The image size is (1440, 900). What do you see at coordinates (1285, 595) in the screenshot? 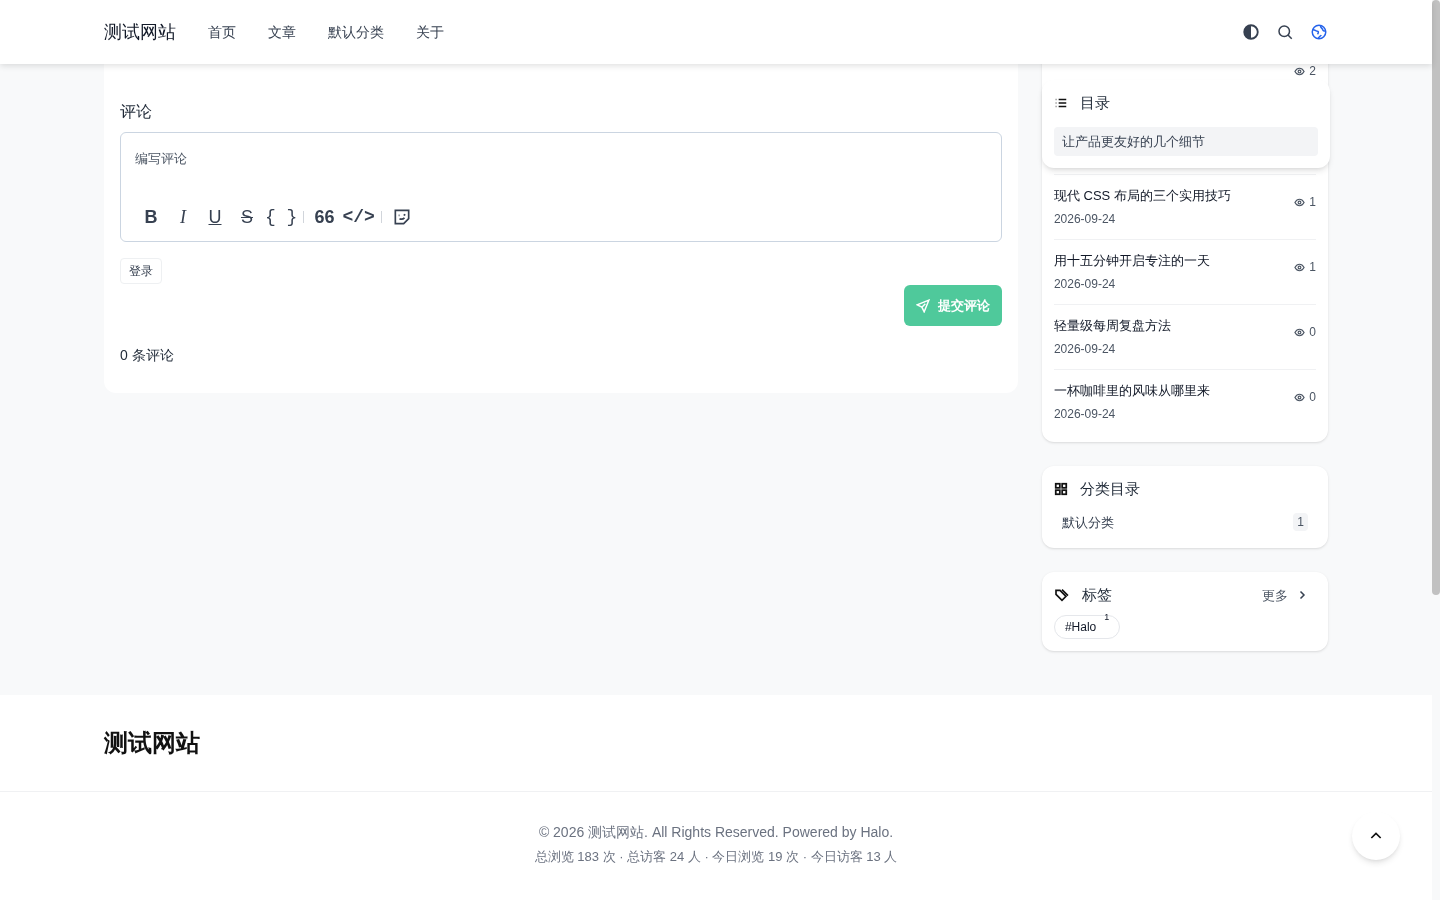
I see `more-link: 更多` at bounding box center [1285, 595].